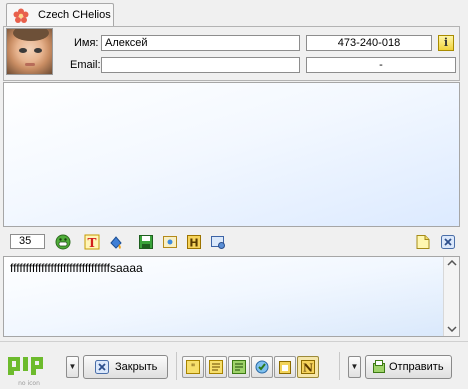 The image size is (468, 389). I want to click on info-icon: i, so click(446, 42).